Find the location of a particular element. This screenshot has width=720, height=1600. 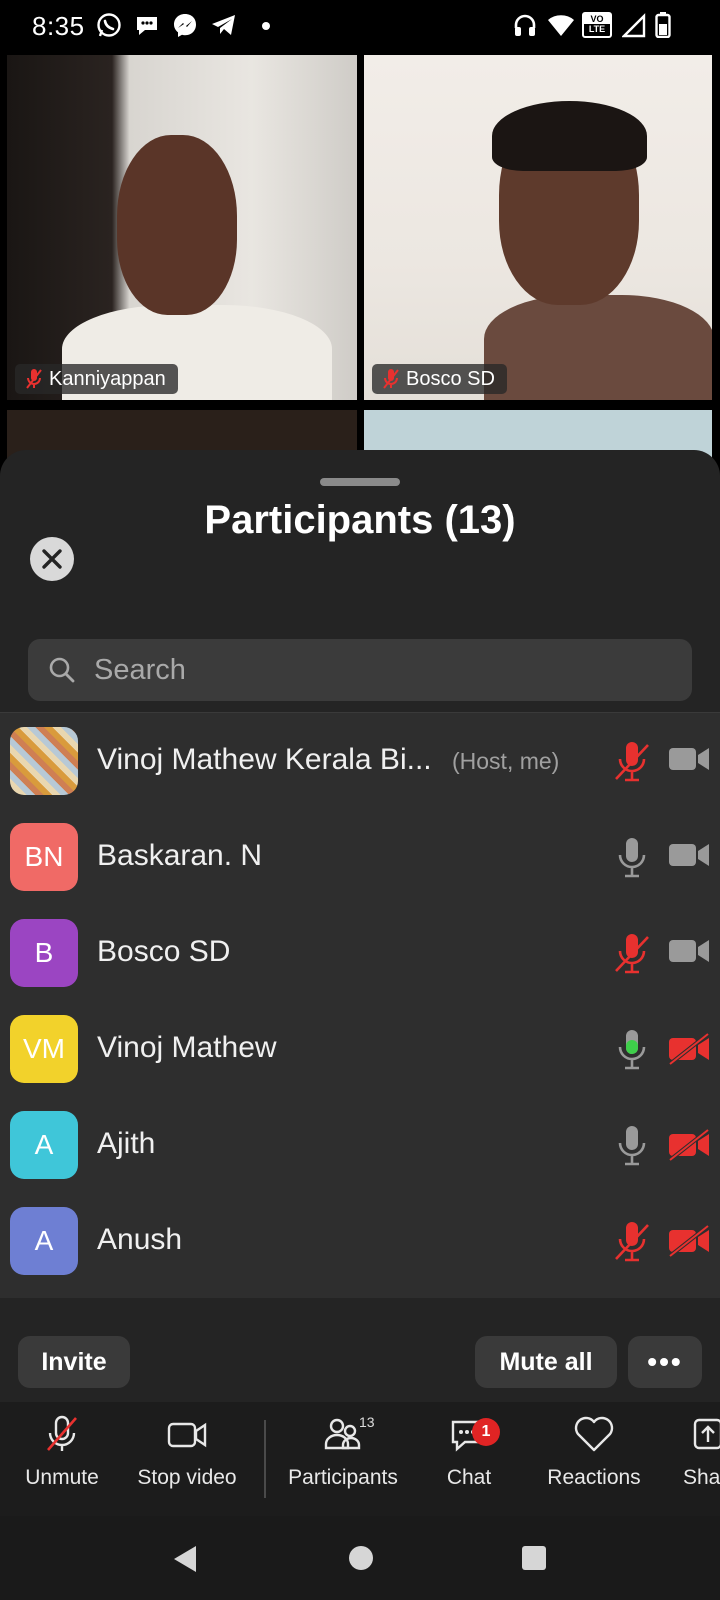

battery-icon is located at coordinates (663, 25).